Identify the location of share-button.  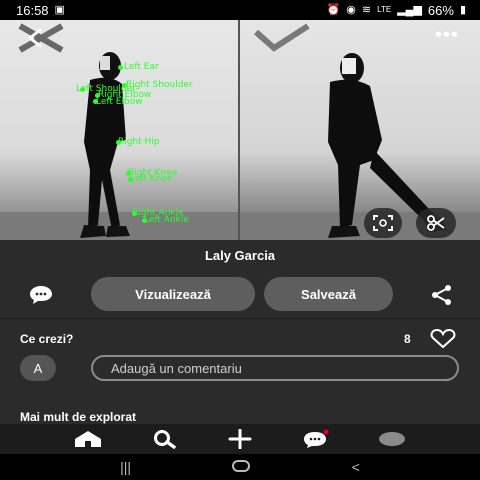
(442, 295).